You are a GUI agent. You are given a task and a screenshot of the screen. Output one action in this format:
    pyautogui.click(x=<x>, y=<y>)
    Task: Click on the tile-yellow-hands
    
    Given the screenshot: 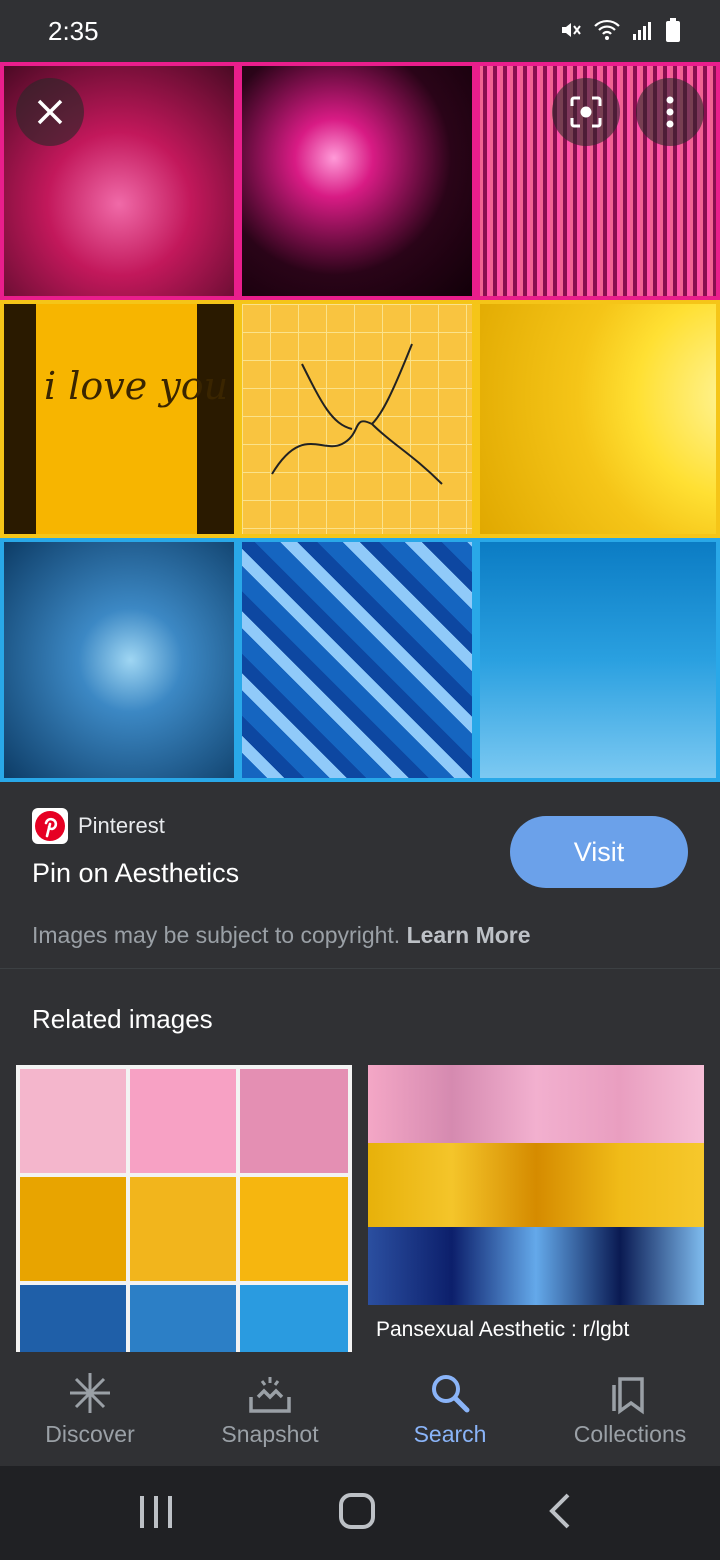 What is the action you would take?
    pyautogui.click(x=357, y=419)
    